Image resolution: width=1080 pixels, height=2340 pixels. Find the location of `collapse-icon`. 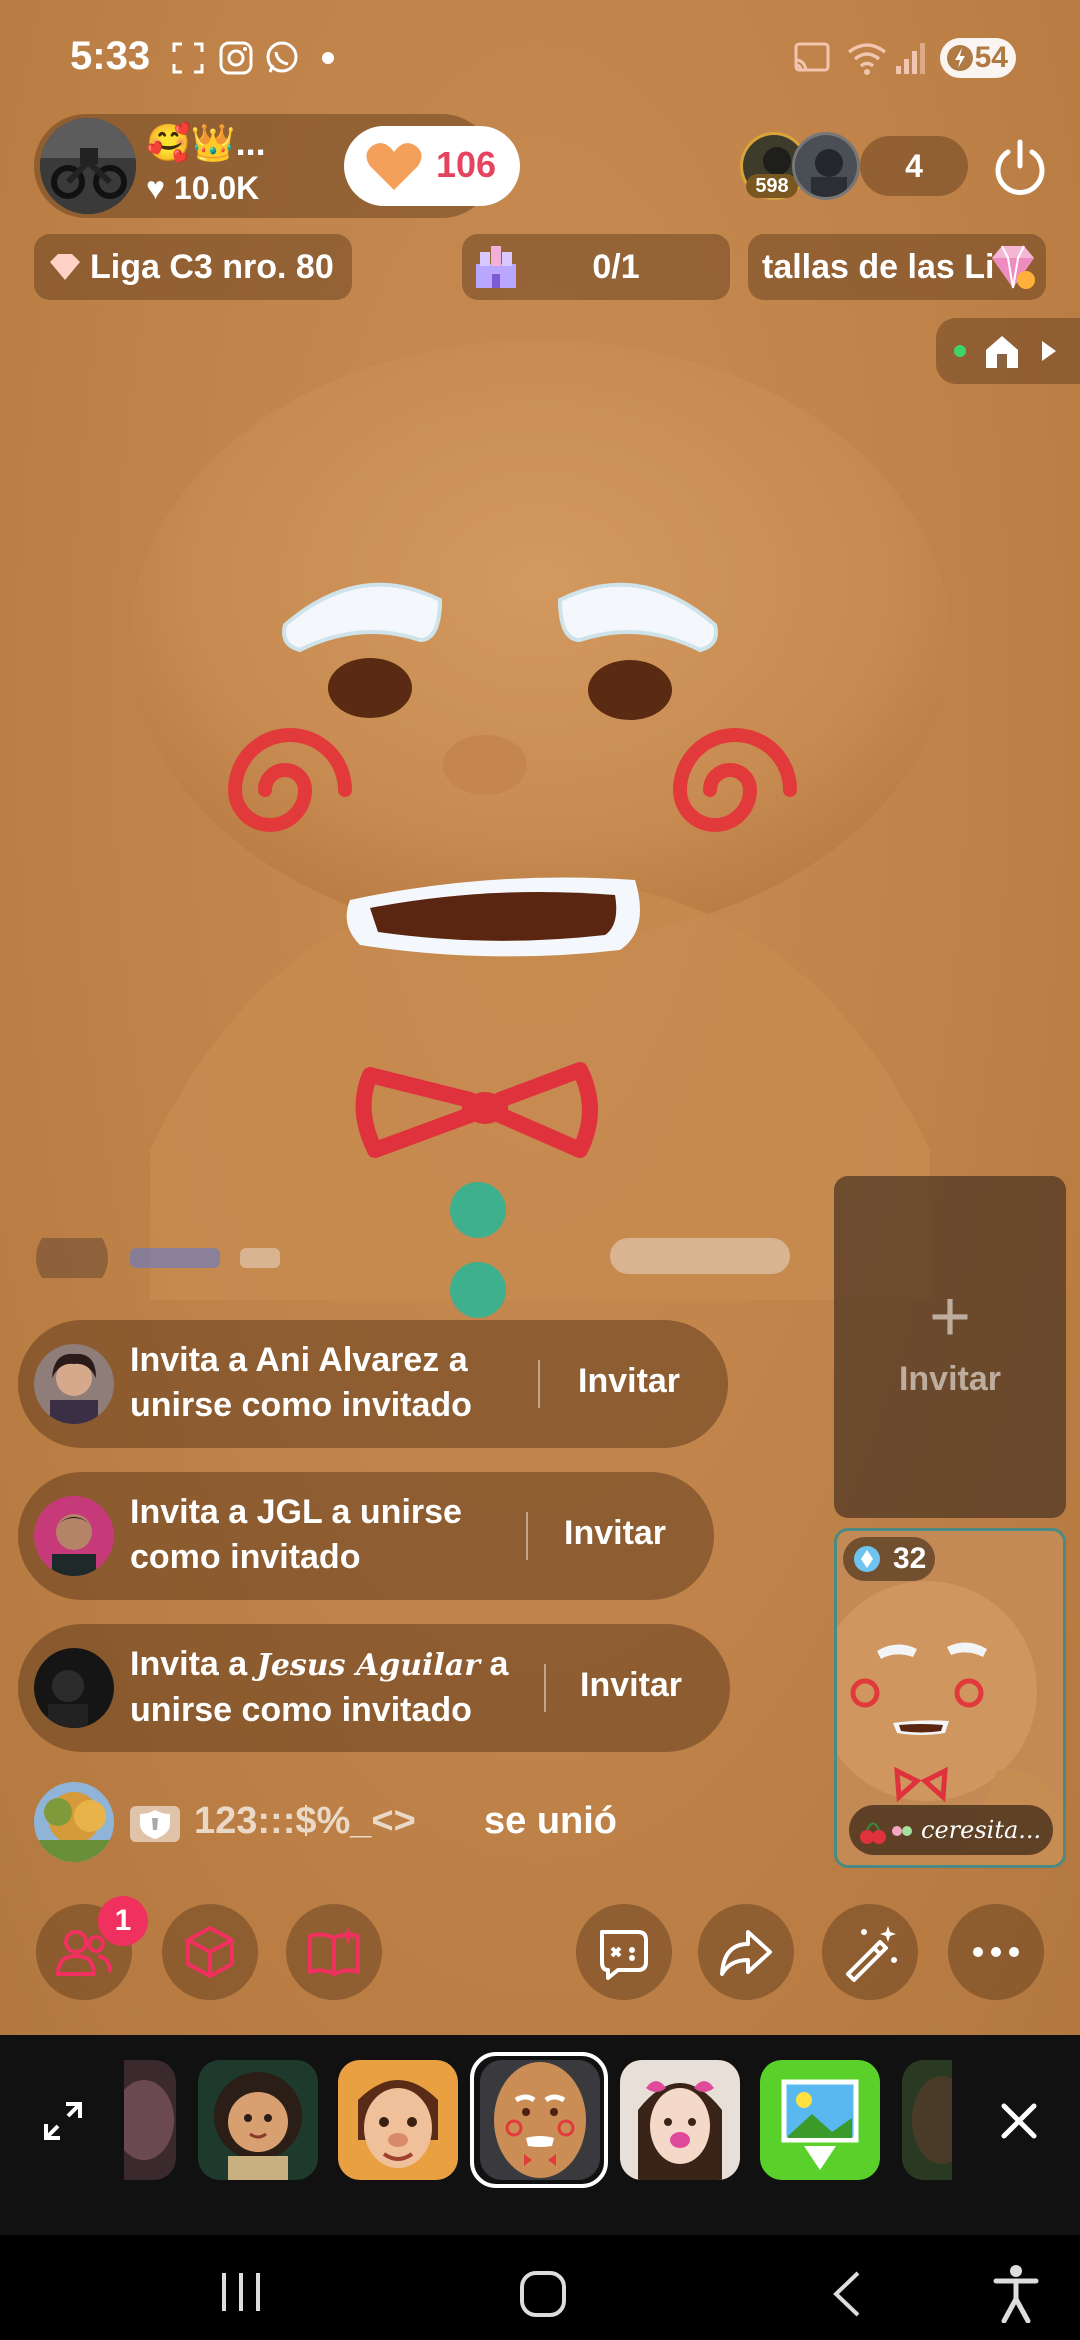

collapse-icon is located at coordinates (63, 2121).